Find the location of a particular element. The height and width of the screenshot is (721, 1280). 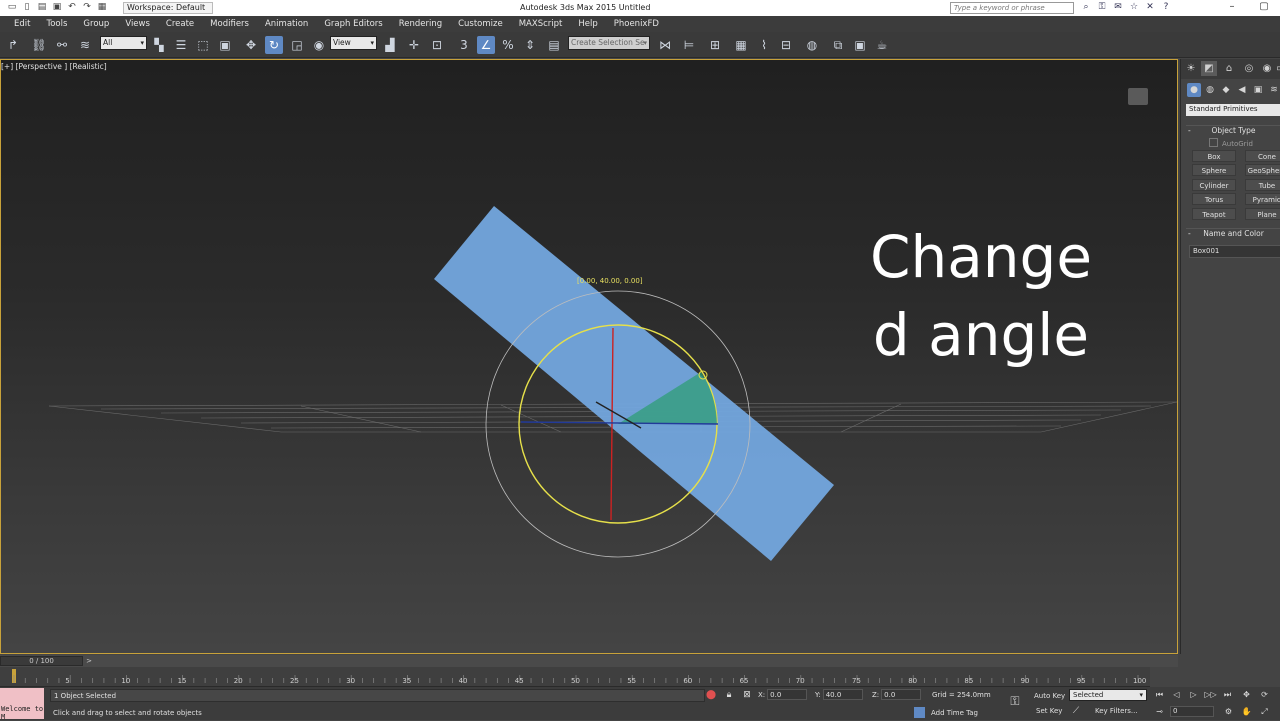

time-config-icon: ⚙ is located at coordinates (1228, 712).